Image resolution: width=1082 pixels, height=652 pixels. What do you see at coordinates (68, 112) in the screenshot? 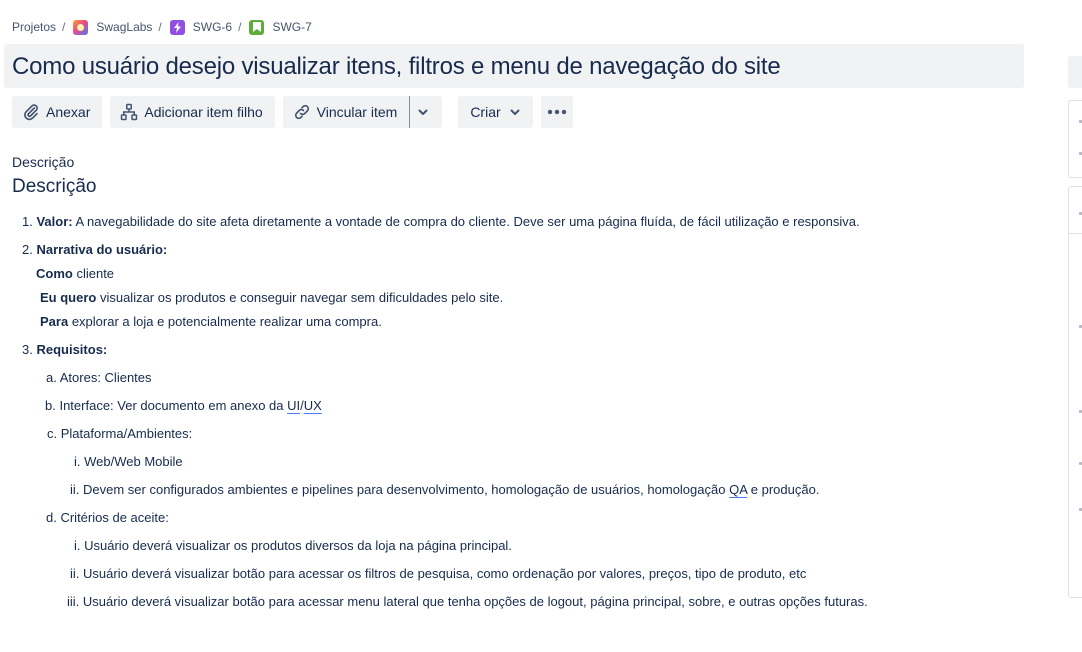
I see `attach-label: Anexar` at bounding box center [68, 112].